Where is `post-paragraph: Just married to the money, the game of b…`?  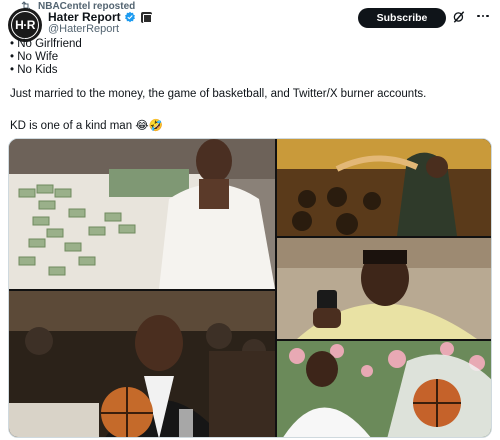
post-paragraph: Just married to the money, the game of b… is located at coordinates (218, 94).